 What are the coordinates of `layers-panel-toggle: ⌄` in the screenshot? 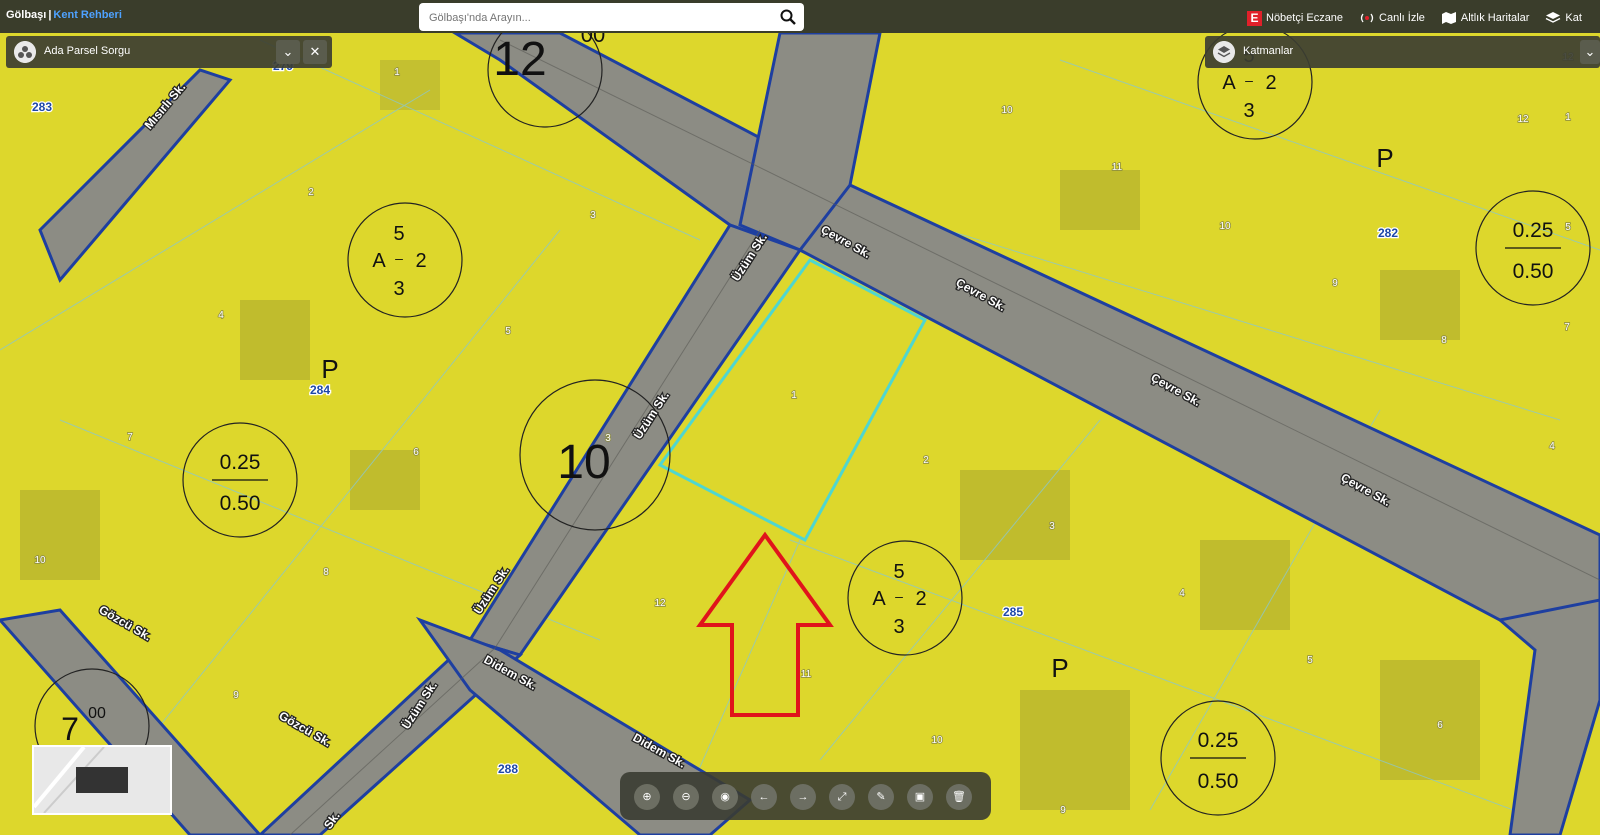 It's located at (1590, 52).